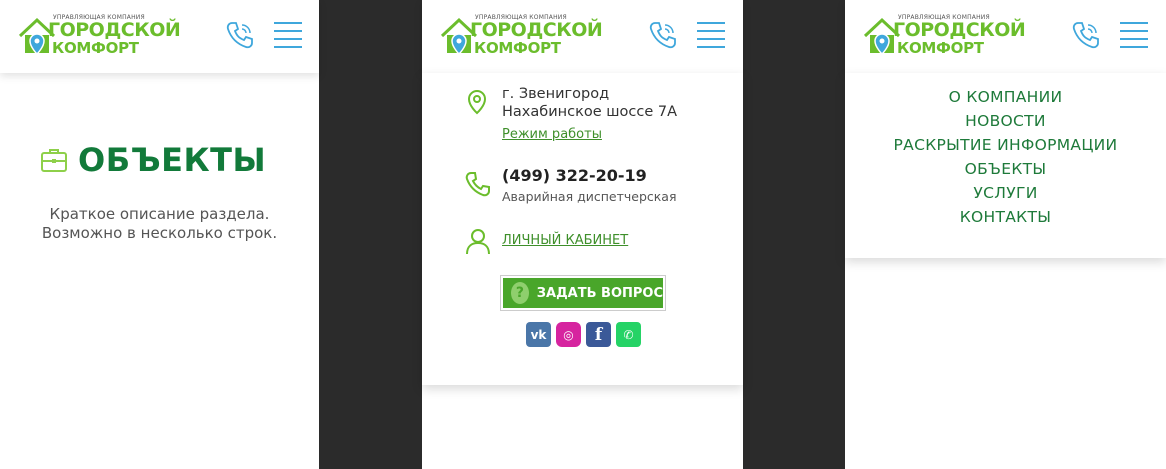  What do you see at coordinates (159, 214) in the screenshot?
I see `description-line: Краткое описание раздела.` at bounding box center [159, 214].